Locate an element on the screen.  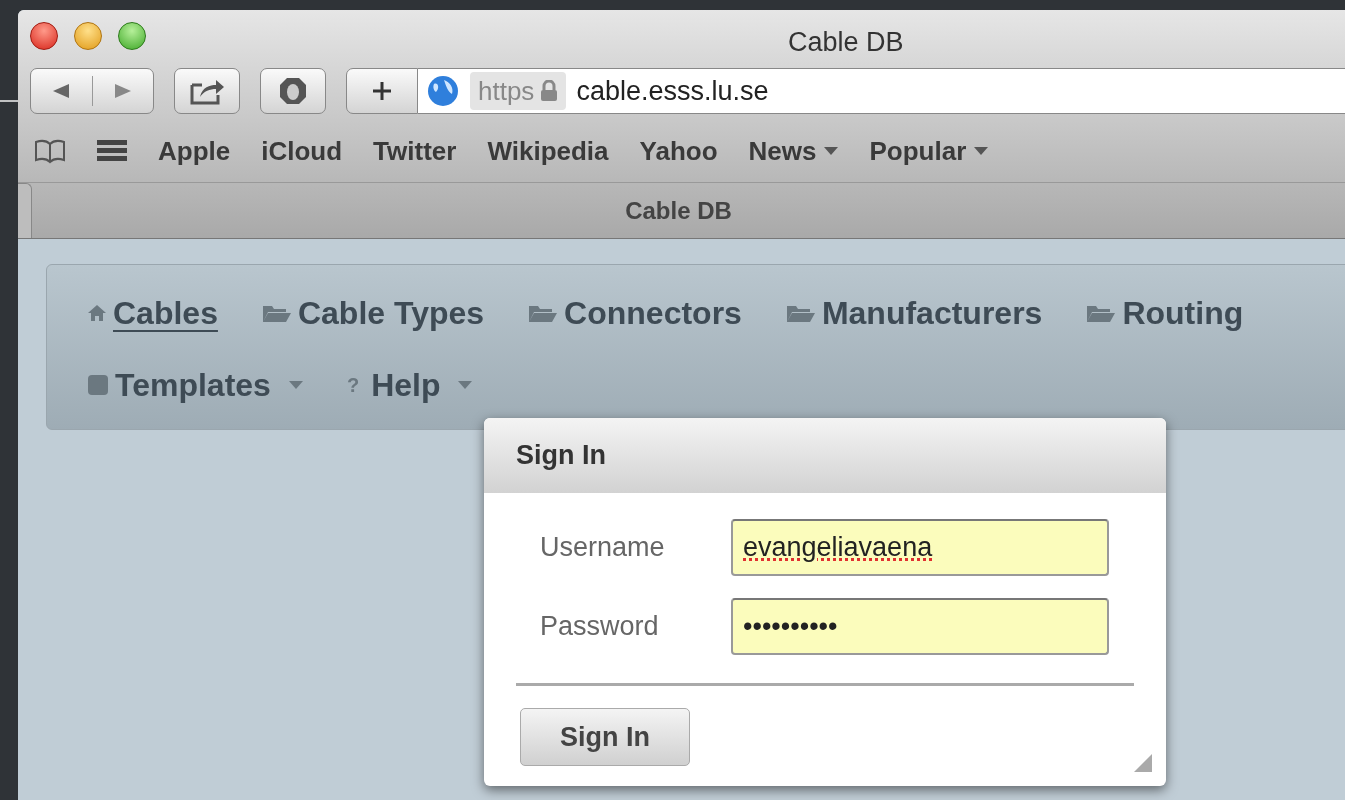
database-icon is located at coordinates (98, 385).